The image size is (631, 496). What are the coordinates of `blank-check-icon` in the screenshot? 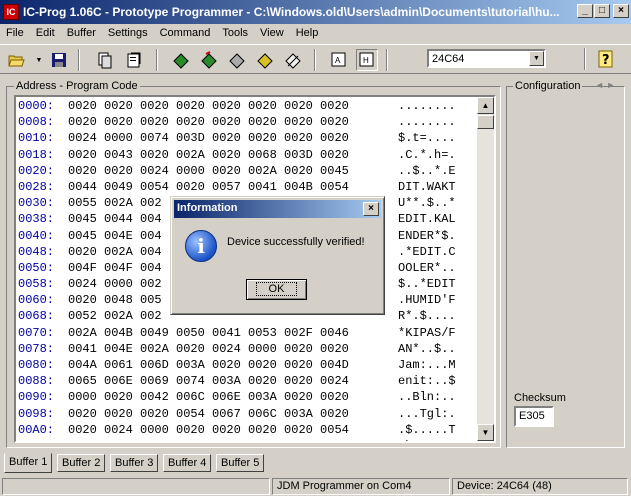 It's located at (293, 60).